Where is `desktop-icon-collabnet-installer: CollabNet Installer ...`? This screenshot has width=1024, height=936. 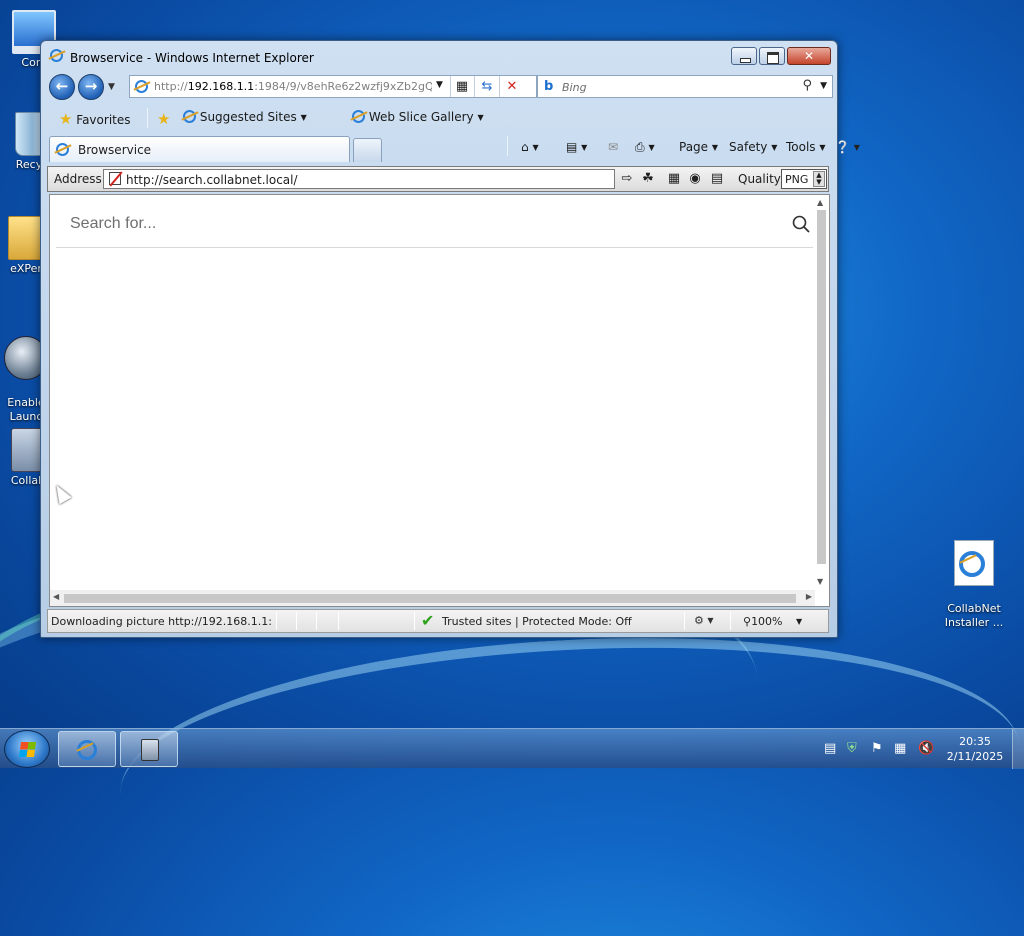 desktop-icon-collabnet-installer: CollabNet Installer ... is located at coordinates (974, 578).